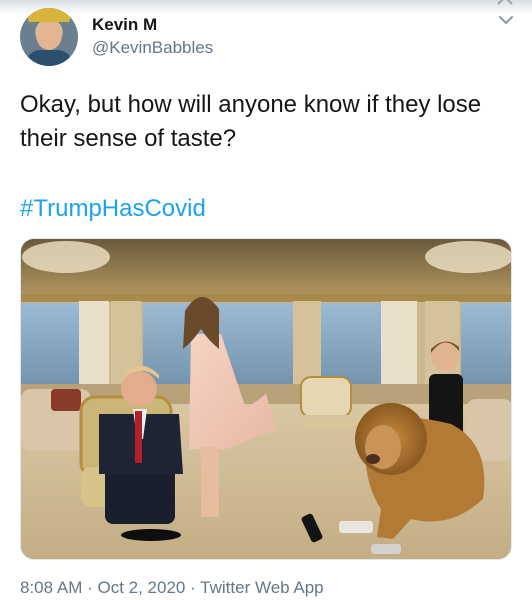 The image size is (532, 600). I want to click on avatar-hat, so click(49, 15).